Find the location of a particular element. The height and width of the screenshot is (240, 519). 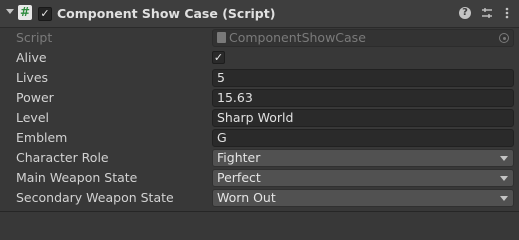

character-role-value: Fighter is located at coordinates (239, 157).